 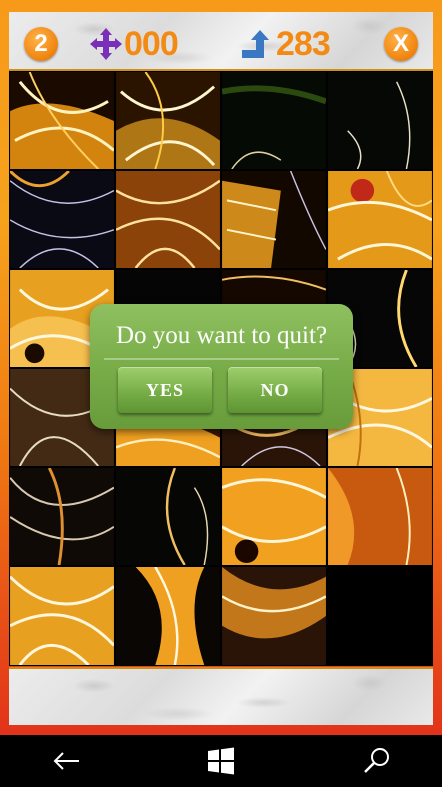 What do you see at coordinates (41, 44) in the screenshot?
I see `level-badge: 2` at bounding box center [41, 44].